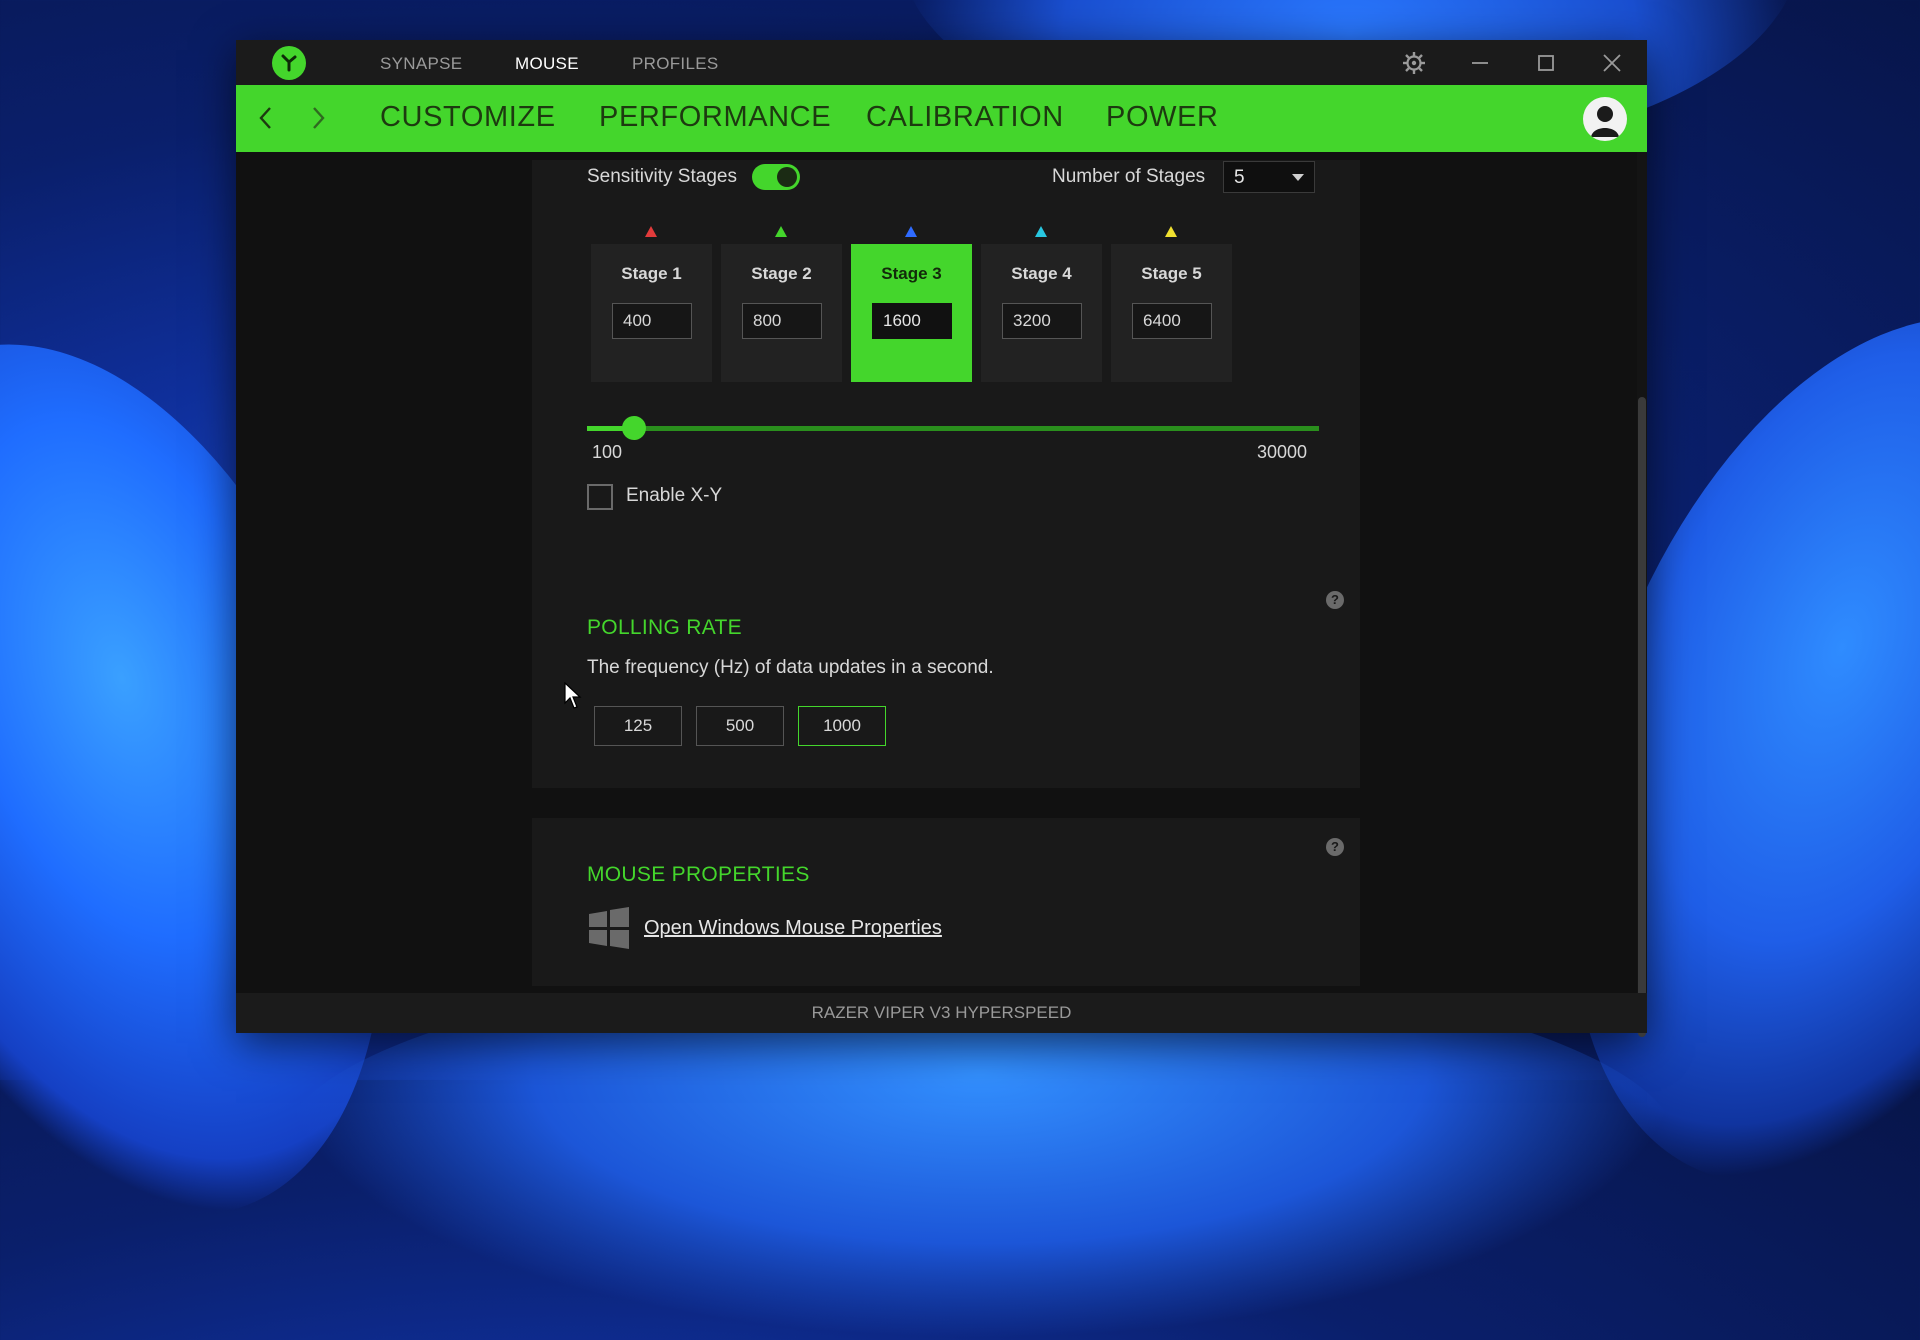 This screenshot has height=1340, width=1920. I want to click on sensitivity-stages-label: Sensitivity Stages, so click(662, 176).